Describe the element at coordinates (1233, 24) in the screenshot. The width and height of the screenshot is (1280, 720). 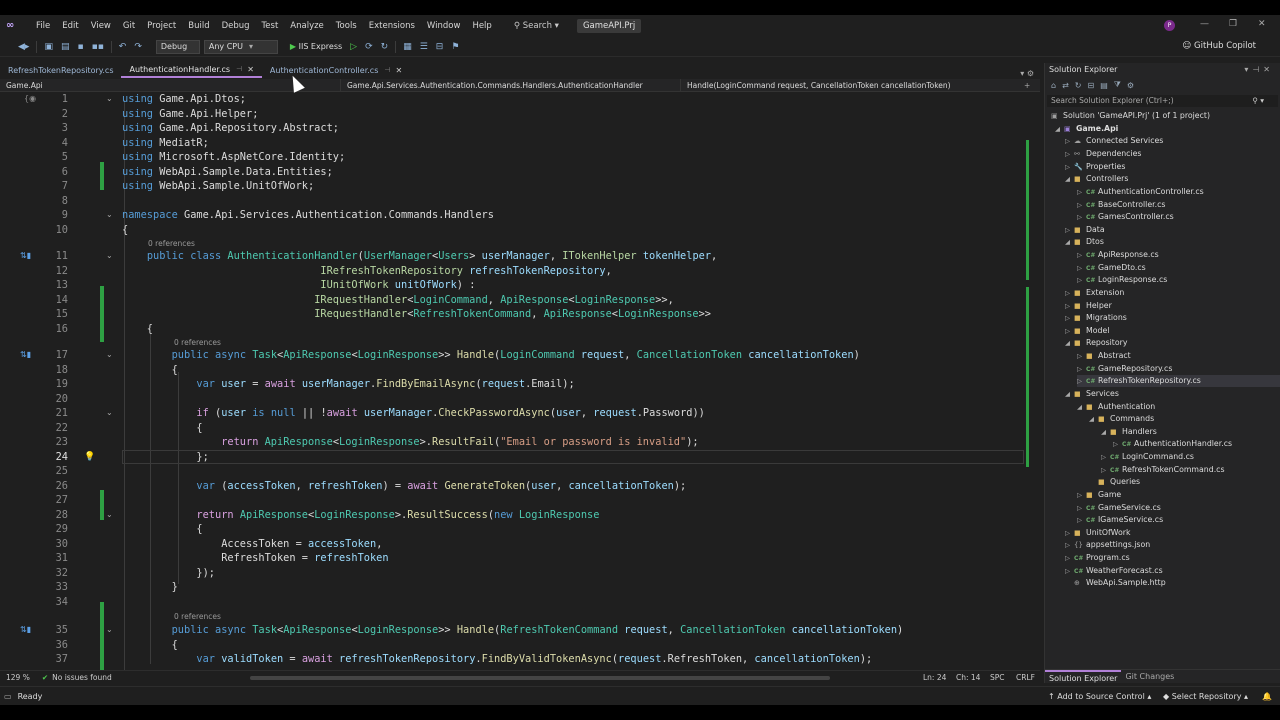
I see `maximize-icon: ❐` at that location.